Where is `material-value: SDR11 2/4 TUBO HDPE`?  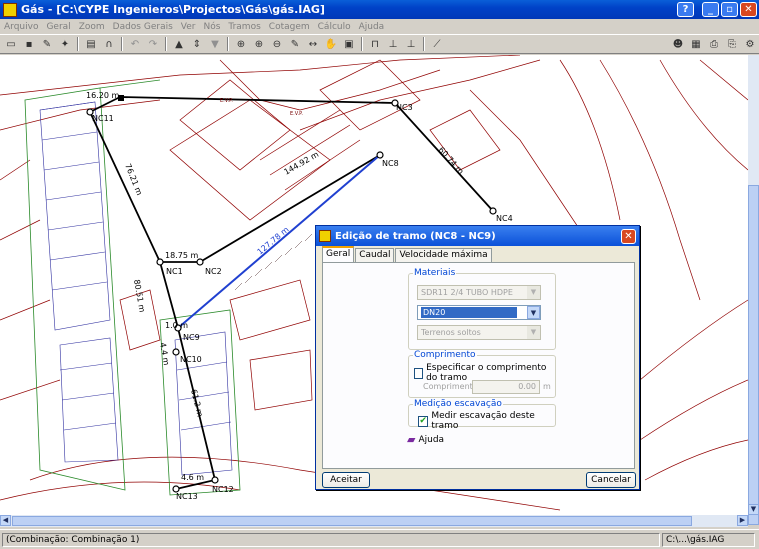
material-value: SDR11 2/4 TUBO HDPE is located at coordinates (467, 292).